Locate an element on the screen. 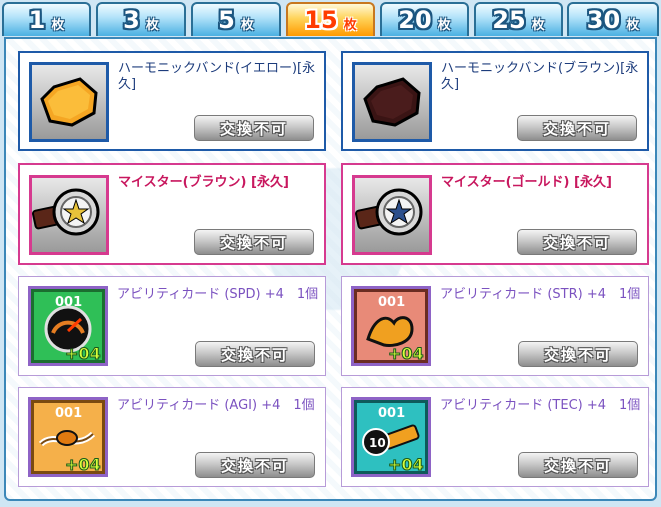 Image resolution: width=661 pixels, height=507 pixels. tab-1: 1枚 is located at coordinates (46, 19).